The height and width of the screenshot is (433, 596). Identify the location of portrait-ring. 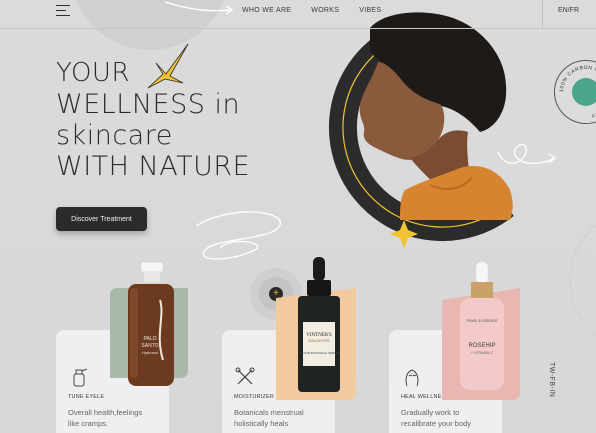
(421, 140).